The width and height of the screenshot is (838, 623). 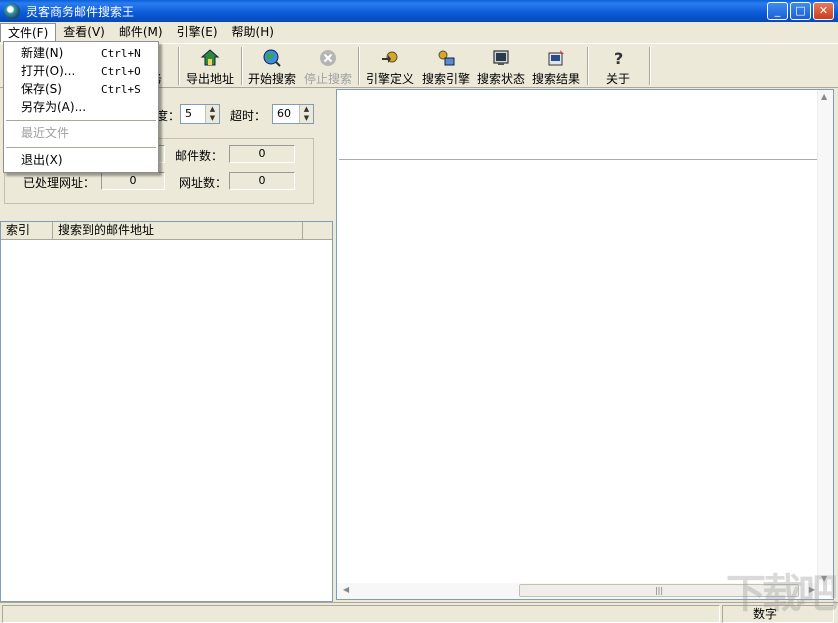 I want to click on export-button-label: 导出地址, so click(x=209, y=79).